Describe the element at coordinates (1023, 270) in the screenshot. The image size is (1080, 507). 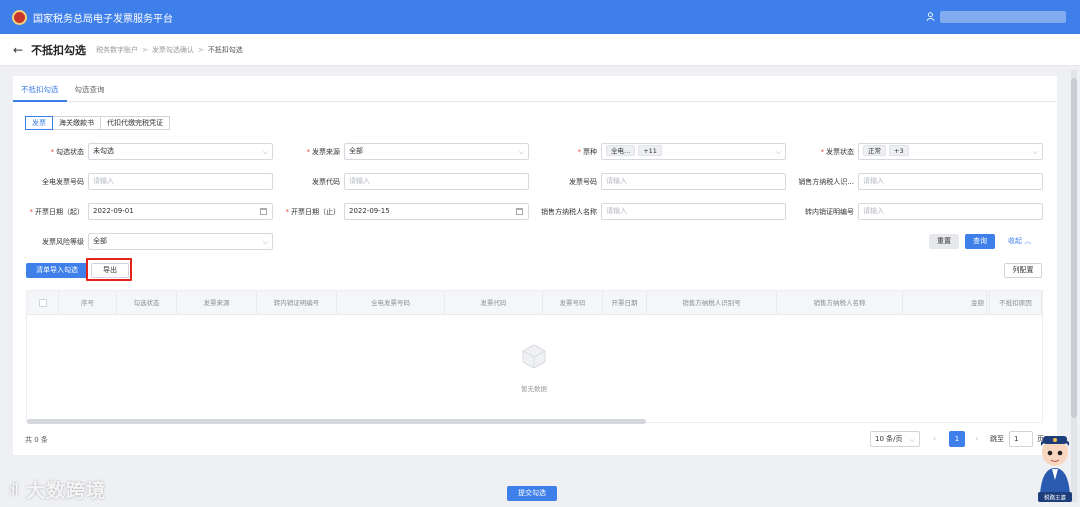
I see `column-config-button: 列配置` at that location.